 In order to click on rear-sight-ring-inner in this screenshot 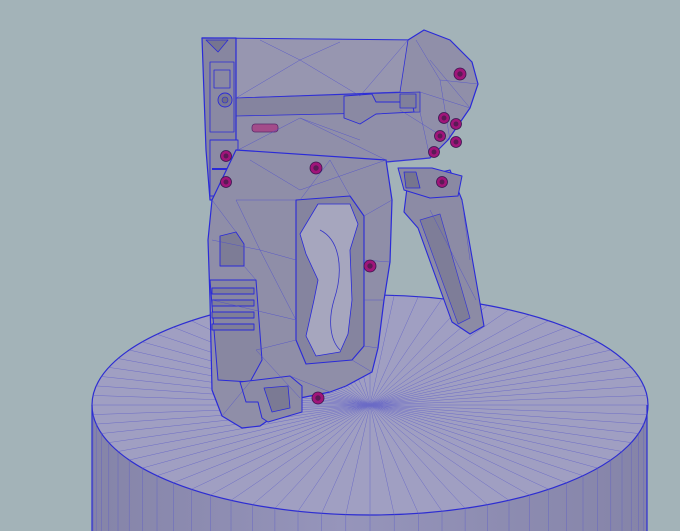, I will do `click(225, 100)`.